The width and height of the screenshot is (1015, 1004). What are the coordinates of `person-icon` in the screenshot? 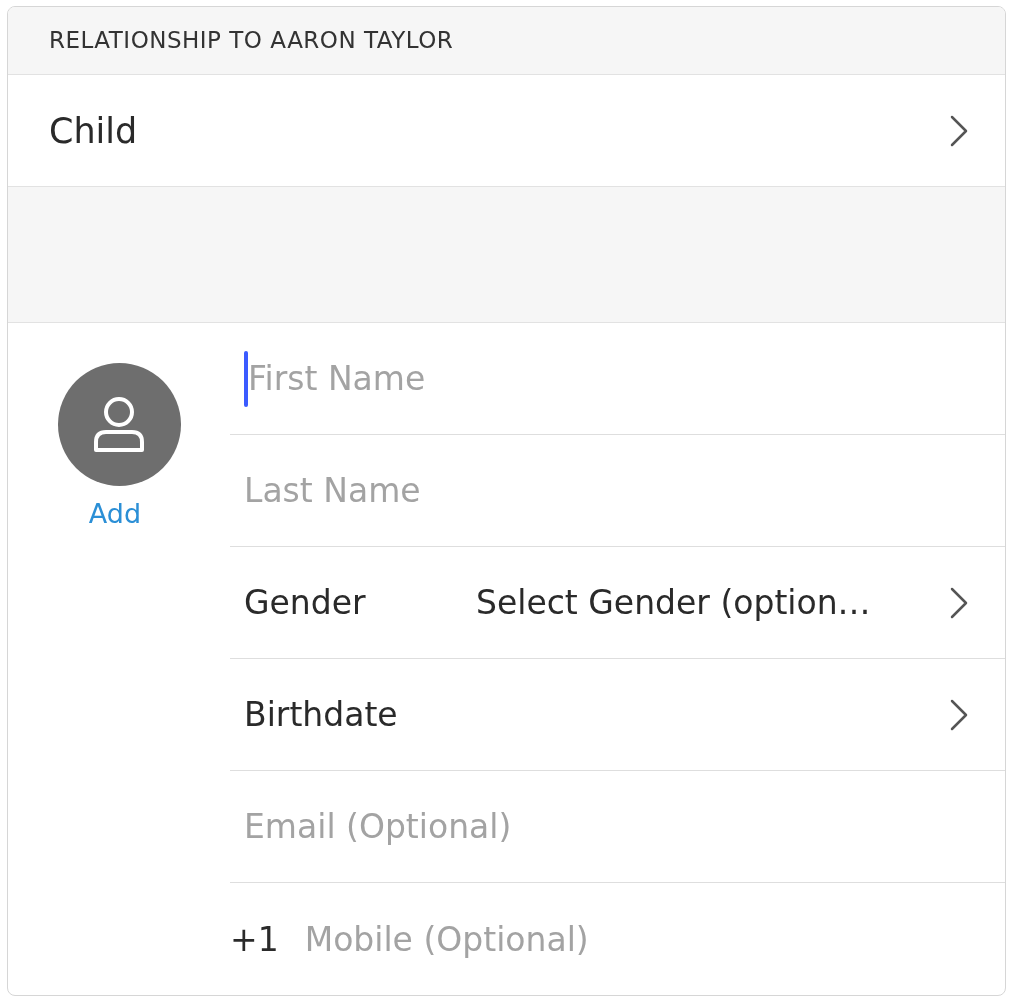 It's located at (119, 424).